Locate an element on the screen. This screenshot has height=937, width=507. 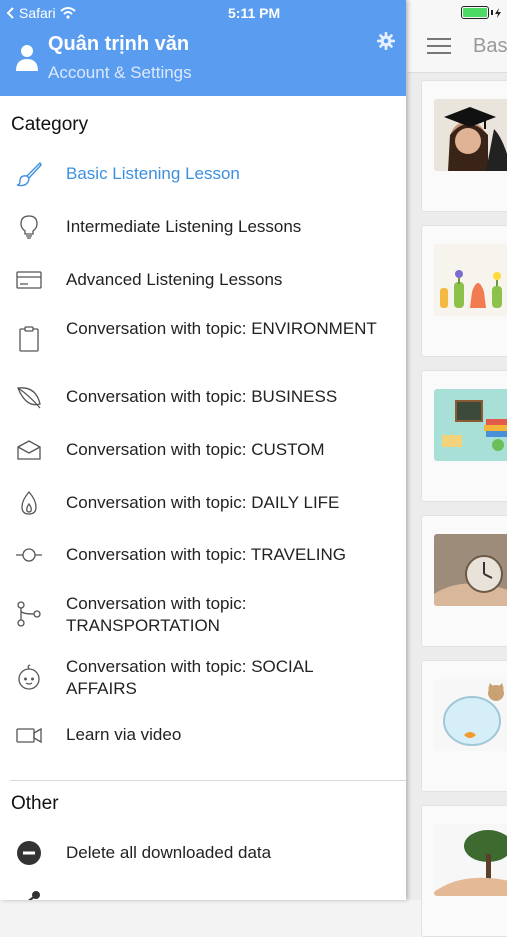
paintbrush-icon is located at coordinates (29, 174).